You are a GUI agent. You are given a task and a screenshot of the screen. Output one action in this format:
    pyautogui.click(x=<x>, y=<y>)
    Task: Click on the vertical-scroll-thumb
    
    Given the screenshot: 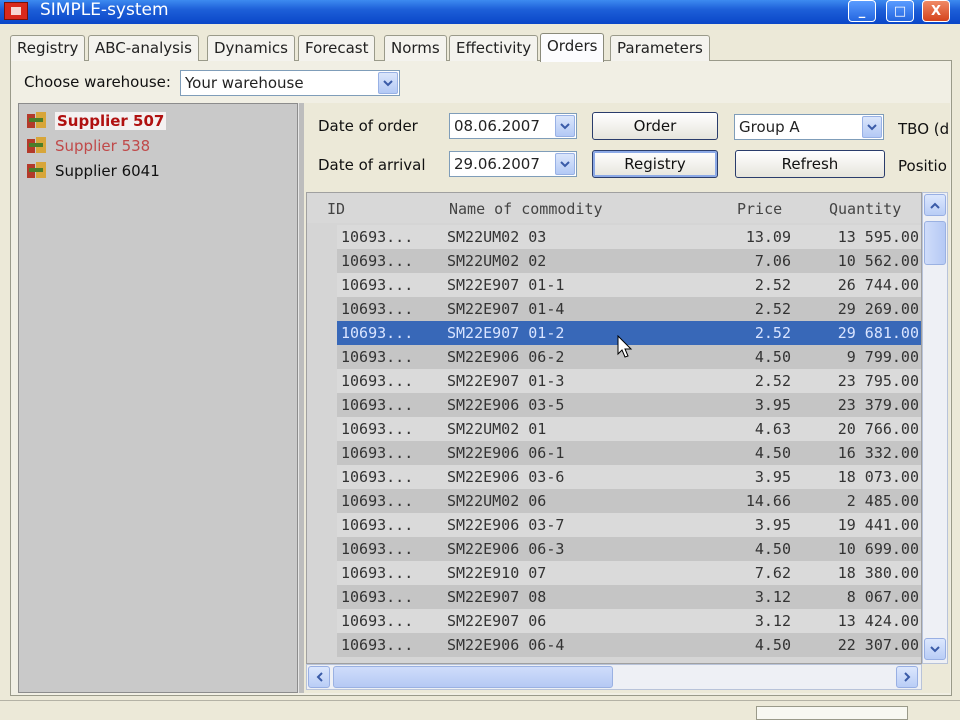 What is the action you would take?
    pyautogui.click(x=935, y=243)
    